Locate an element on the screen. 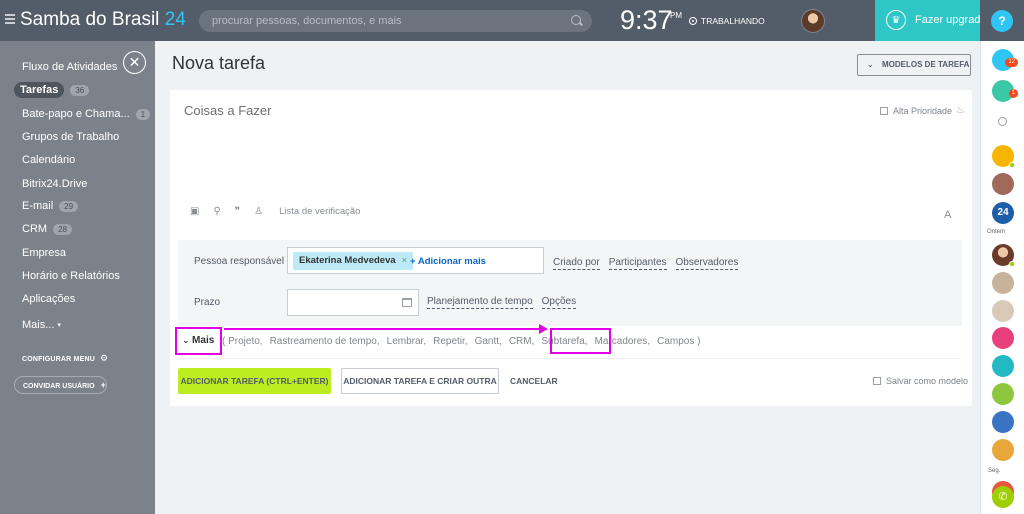 The image size is (1024, 514). options-link: Opções is located at coordinates (559, 302).